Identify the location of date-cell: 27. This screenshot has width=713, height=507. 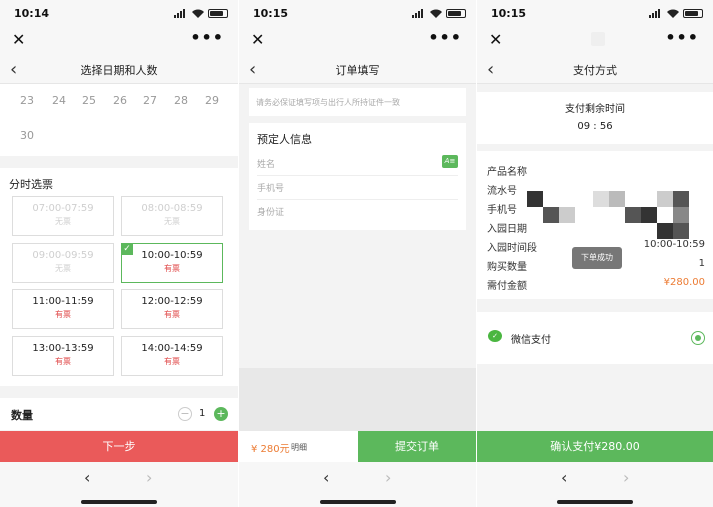
(150, 100).